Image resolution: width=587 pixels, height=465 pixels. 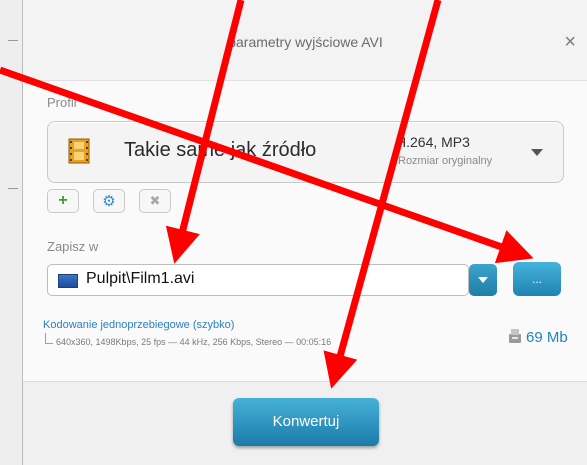 What do you see at coordinates (220, 150) in the screenshot?
I see `profile-name: Takie same jak źródło` at bounding box center [220, 150].